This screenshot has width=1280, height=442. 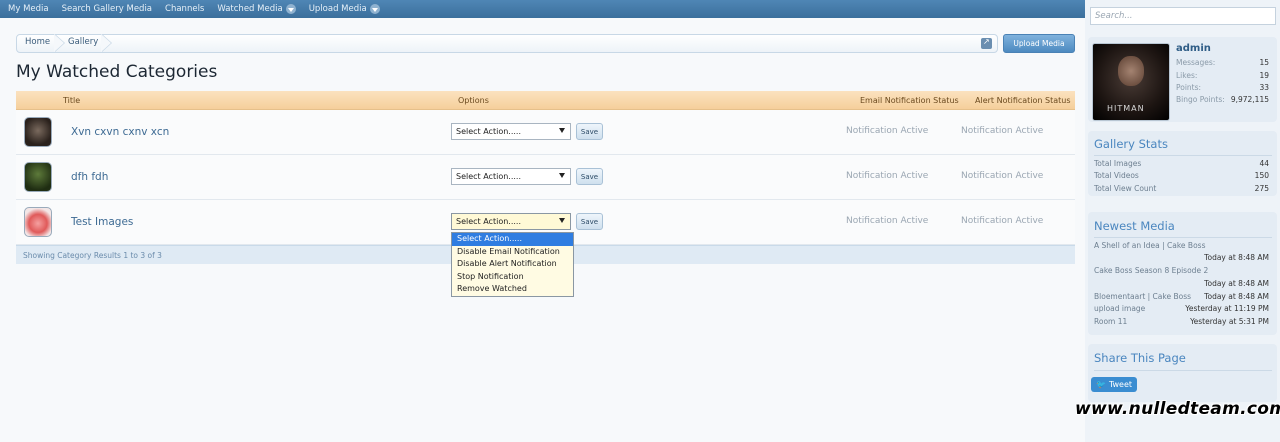 What do you see at coordinates (120, 132) in the screenshot?
I see `category-name: Xvn cxvn cxnv xcn` at bounding box center [120, 132].